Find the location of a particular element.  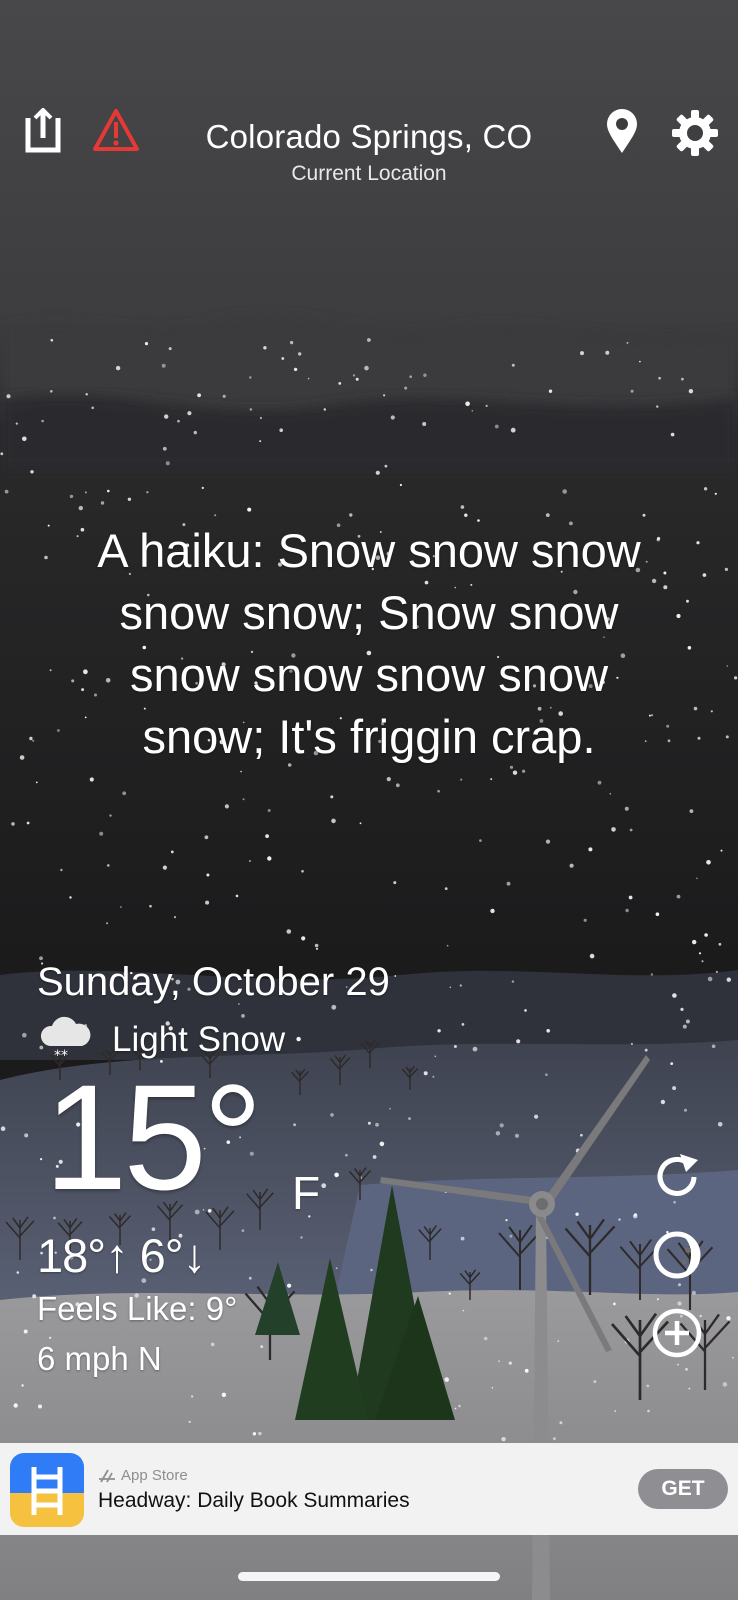

high-low-temperature: 18°↑ 6°↓ is located at coordinates (121, 1255).